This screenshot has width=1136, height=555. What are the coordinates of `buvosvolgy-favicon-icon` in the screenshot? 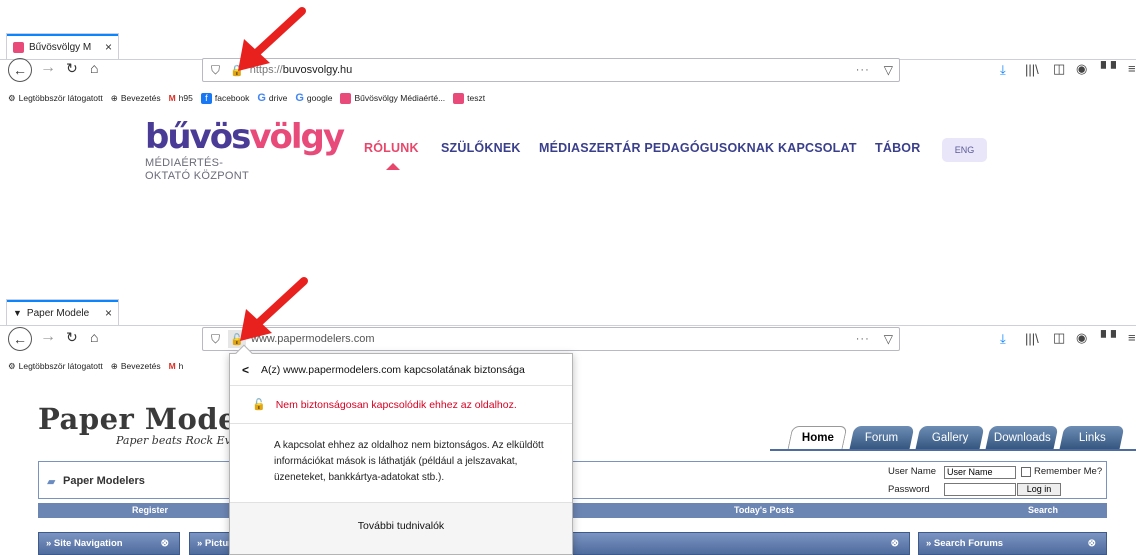 It's located at (18, 47).